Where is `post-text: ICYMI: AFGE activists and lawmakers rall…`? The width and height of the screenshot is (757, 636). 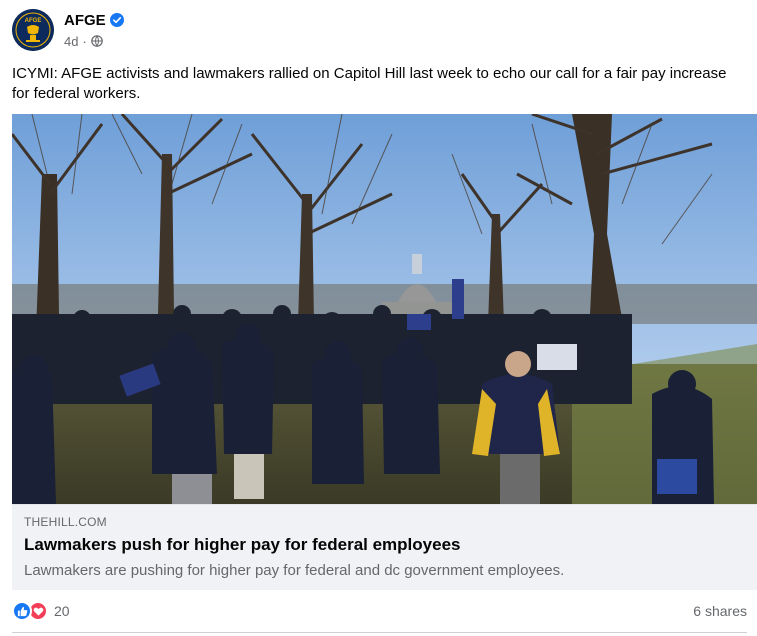 post-text: ICYMI: AFGE activists and lawmakers rall… is located at coordinates (369, 83).